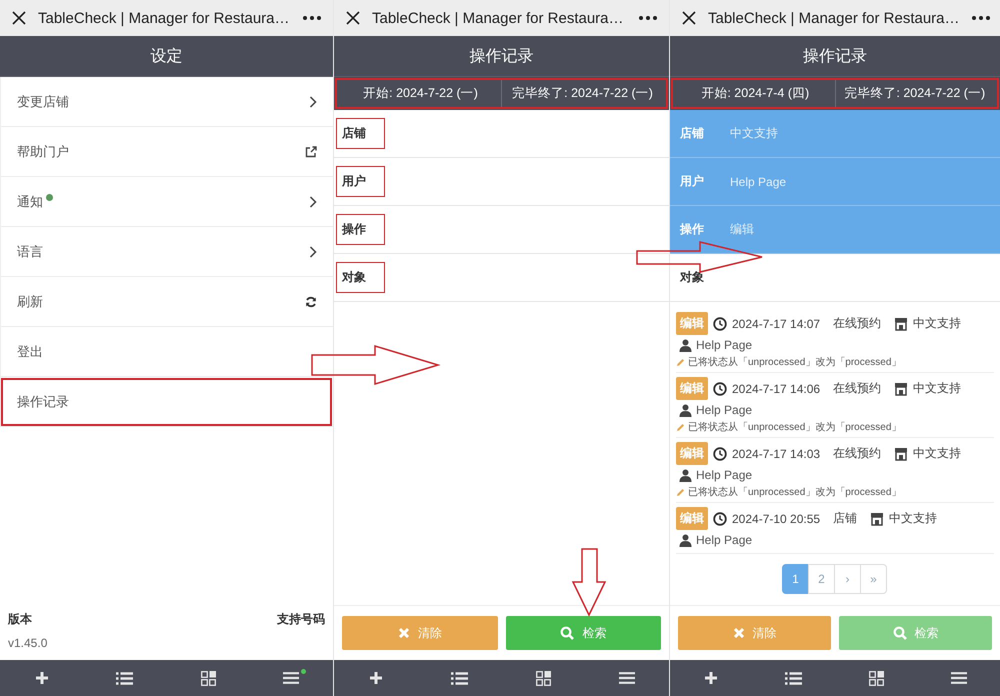 The width and height of the screenshot is (1000, 696). I want to click on menu-label: 通知, so click(163, 201).